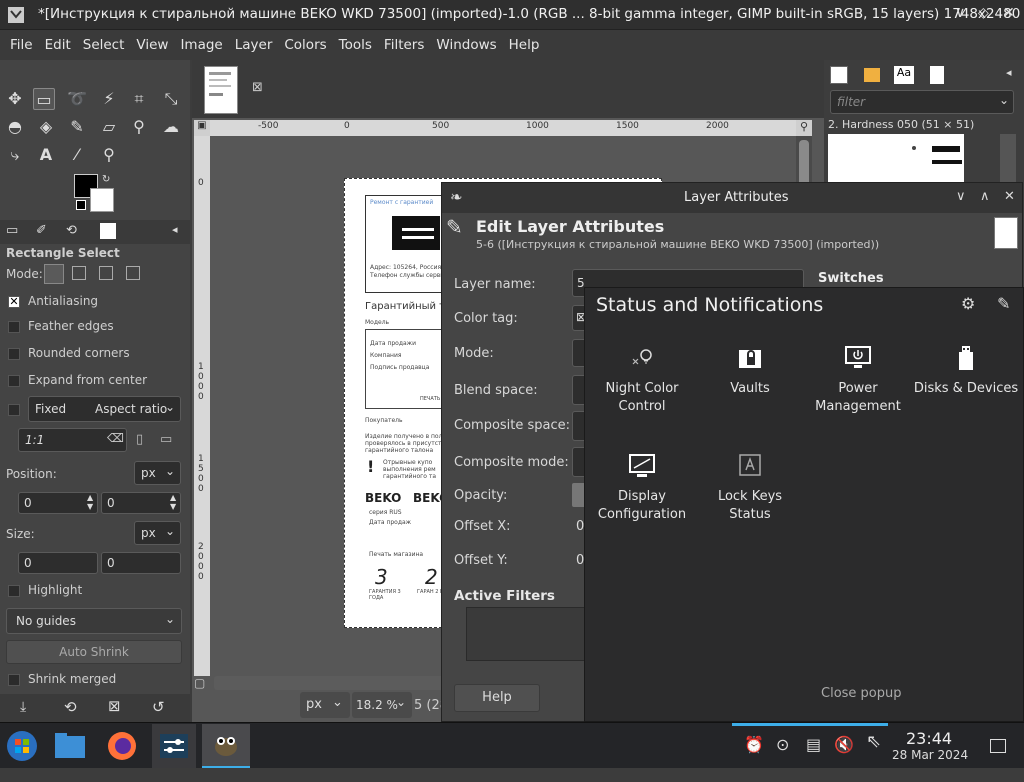  Describe the element at coordinates (139, 127) in the screenshot. I see `clone-tool-icon: ⚲` at that location.